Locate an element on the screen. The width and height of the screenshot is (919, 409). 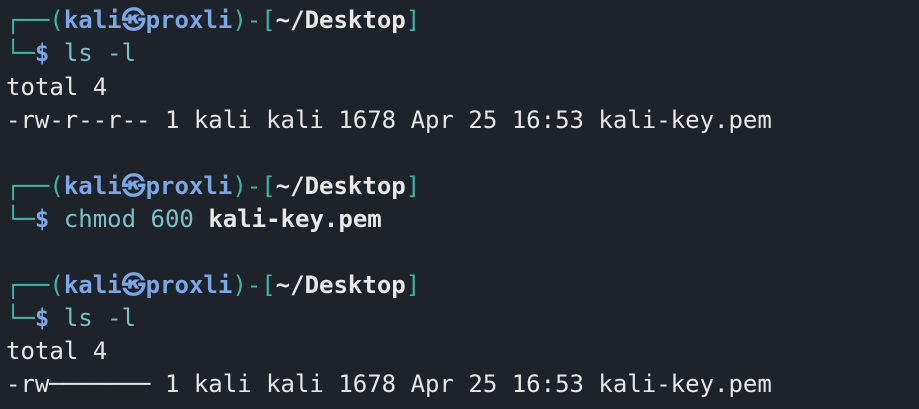
command-args: 600 is located at coordinates (172, 219).